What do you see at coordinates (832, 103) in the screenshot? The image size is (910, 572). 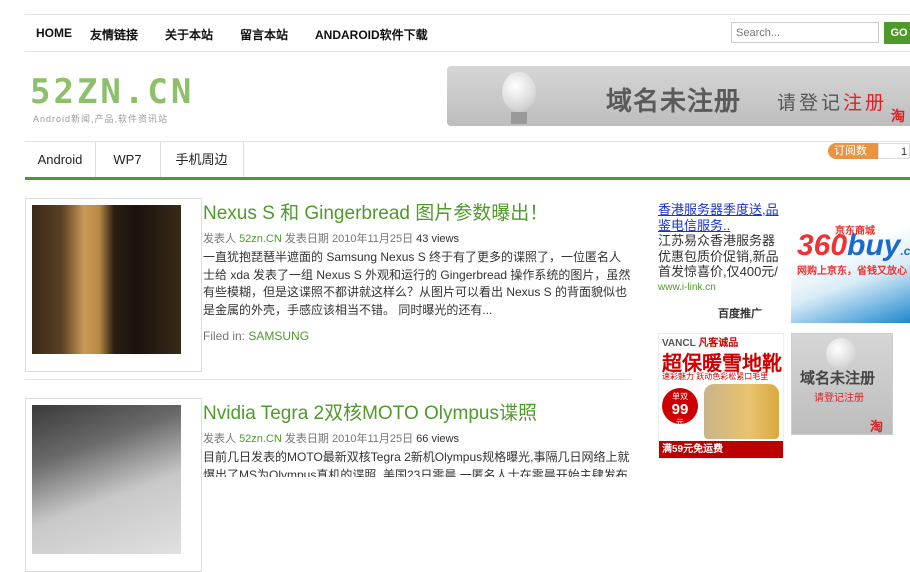 I see `header-ad-subtitle: 请登记注册` at bounding box center [832, 103].